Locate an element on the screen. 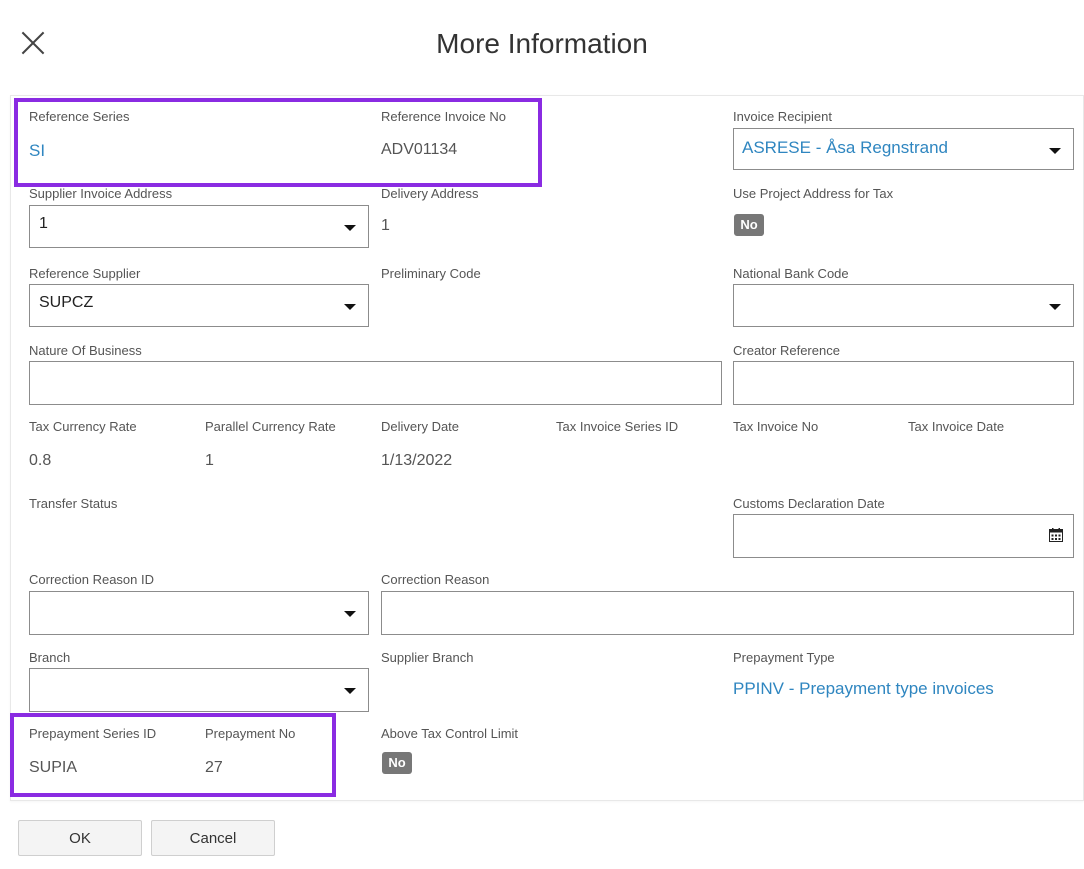 The image size is (1084, 869). ok-button: OK is located at coordinates (80, 838).